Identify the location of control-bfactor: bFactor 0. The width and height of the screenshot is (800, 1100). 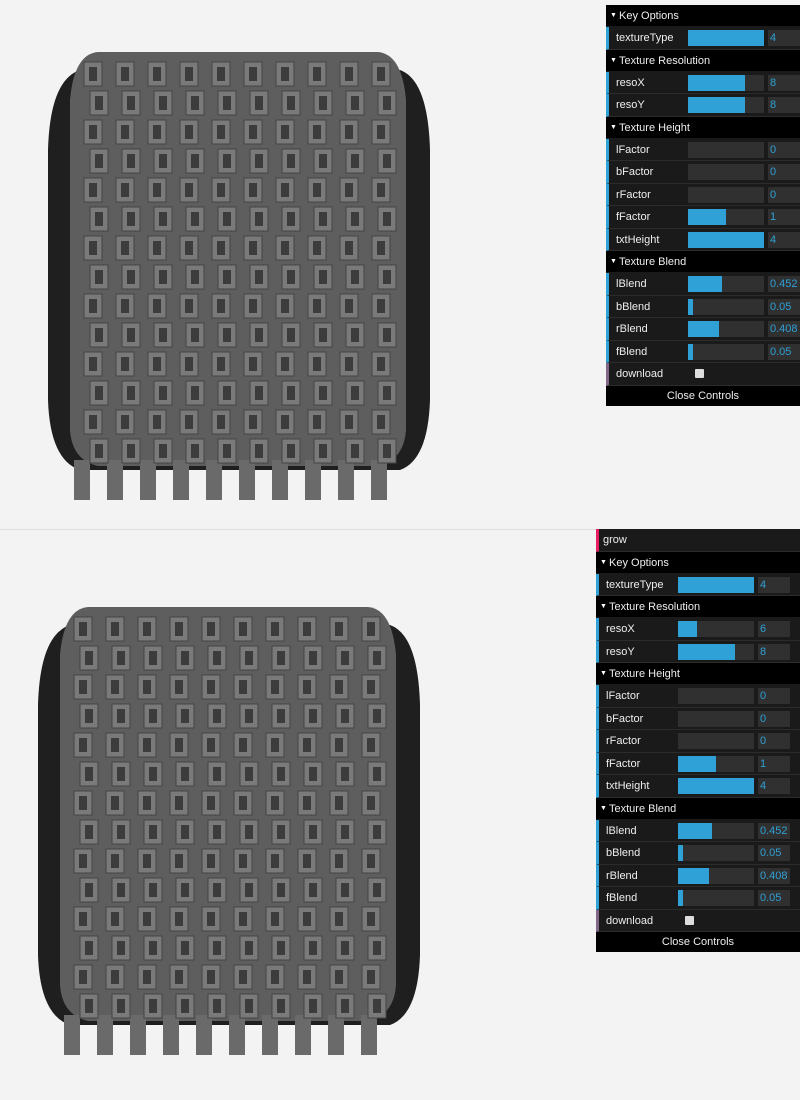
(698, 718).